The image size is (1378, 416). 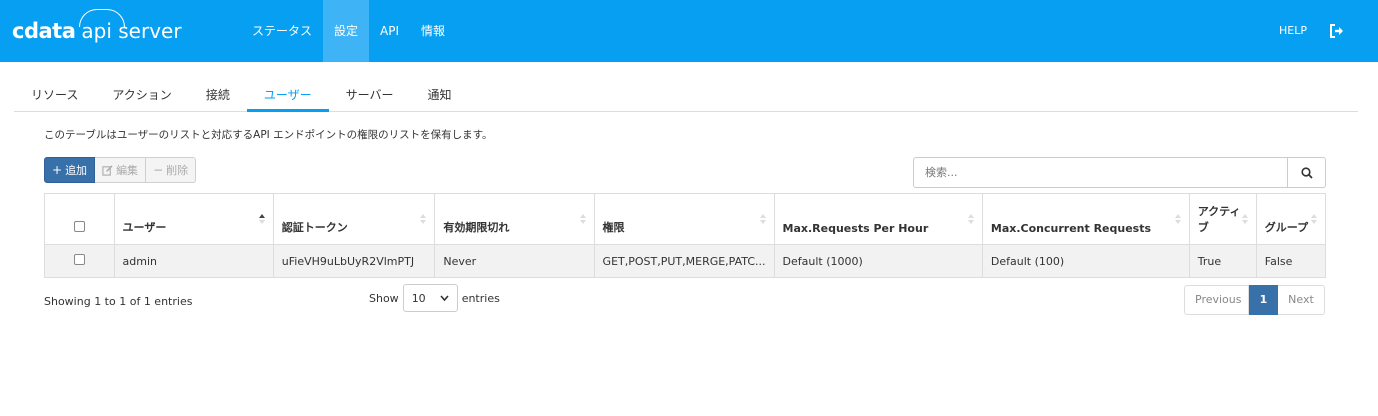 What do you see at coordinates (1301, 300) in the screenshot?
I see `next-page-button: Next` at bounding box center [1301, 300].